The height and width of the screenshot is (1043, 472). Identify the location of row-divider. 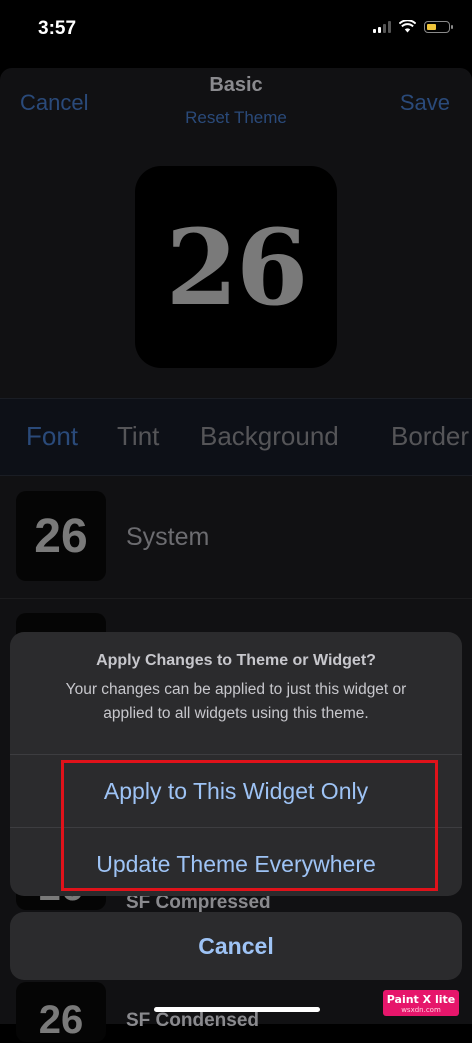
(236, 598).